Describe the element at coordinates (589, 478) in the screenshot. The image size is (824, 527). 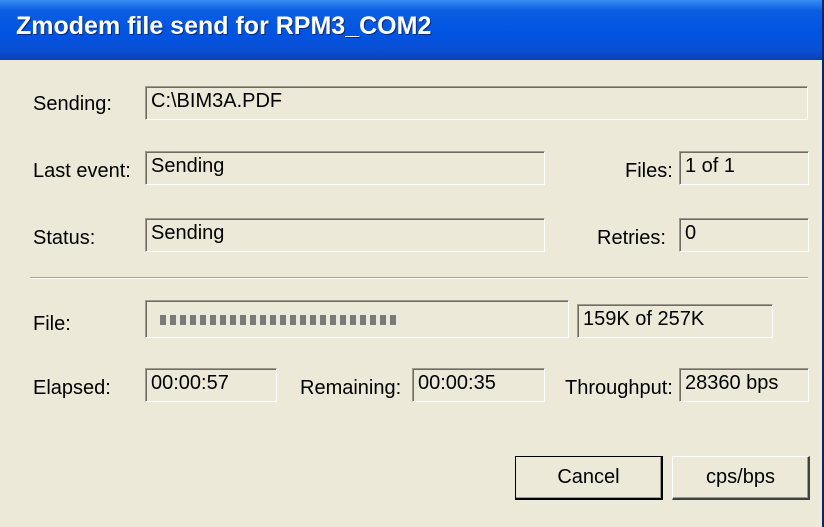
I see `cancel-button: Cancel` at that location.